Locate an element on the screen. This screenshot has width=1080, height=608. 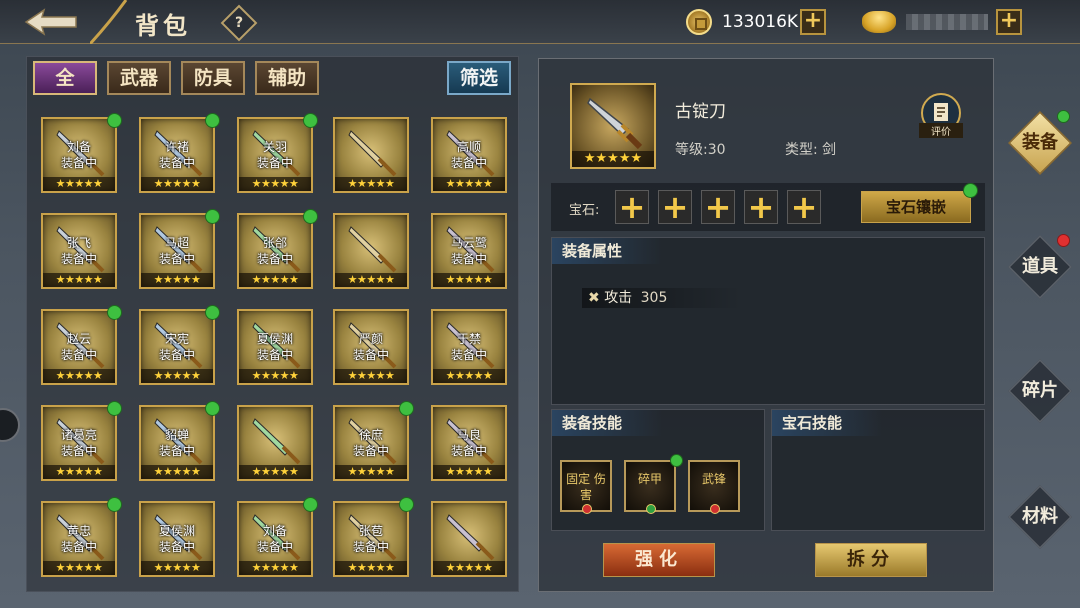
gem-slots-row: 宝石: + + + + + 宝石镶嵌 is located at coordinates (768, 207).